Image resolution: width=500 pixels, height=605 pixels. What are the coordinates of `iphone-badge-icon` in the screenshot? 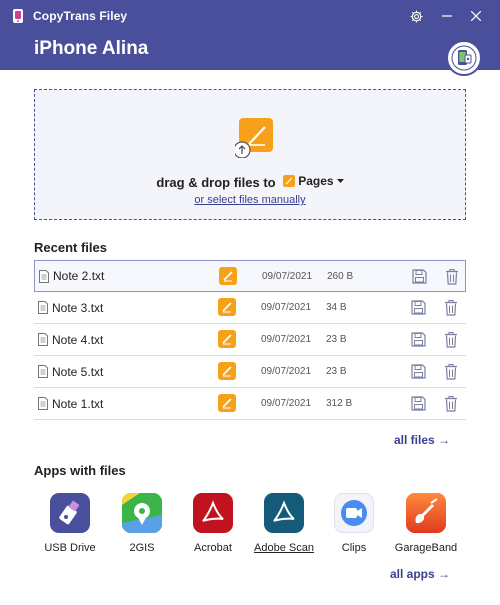 It's located at (464, 58).